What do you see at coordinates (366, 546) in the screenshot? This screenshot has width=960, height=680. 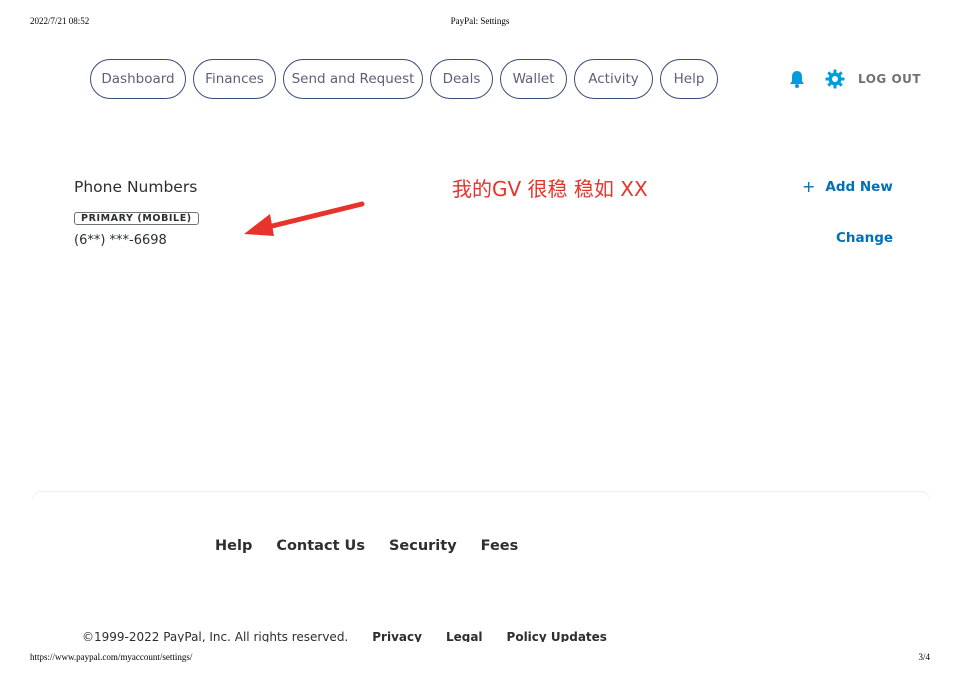 I see `footer-links: Help Contact Us Security Fees` at bounding box center [366, 546].